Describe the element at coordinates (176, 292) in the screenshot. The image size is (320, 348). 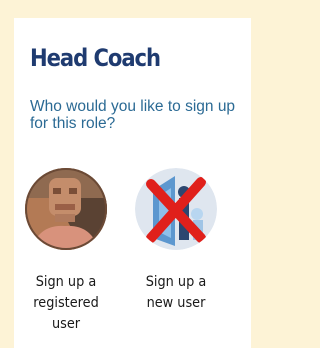
I see `option-label: Sign up a new user` at that location.